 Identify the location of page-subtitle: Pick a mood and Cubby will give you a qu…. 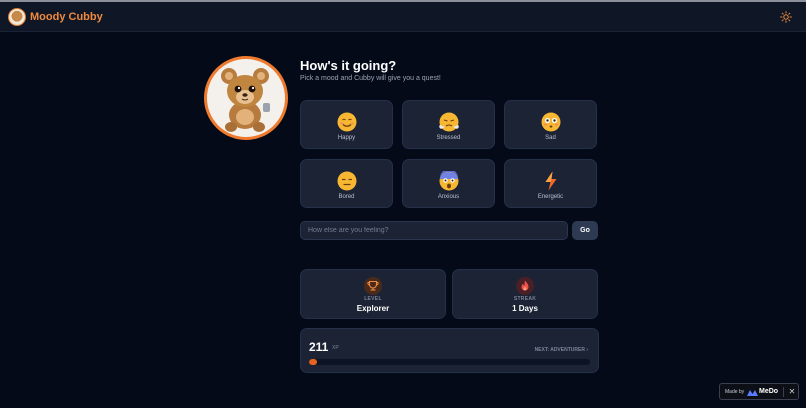
(370, 78).